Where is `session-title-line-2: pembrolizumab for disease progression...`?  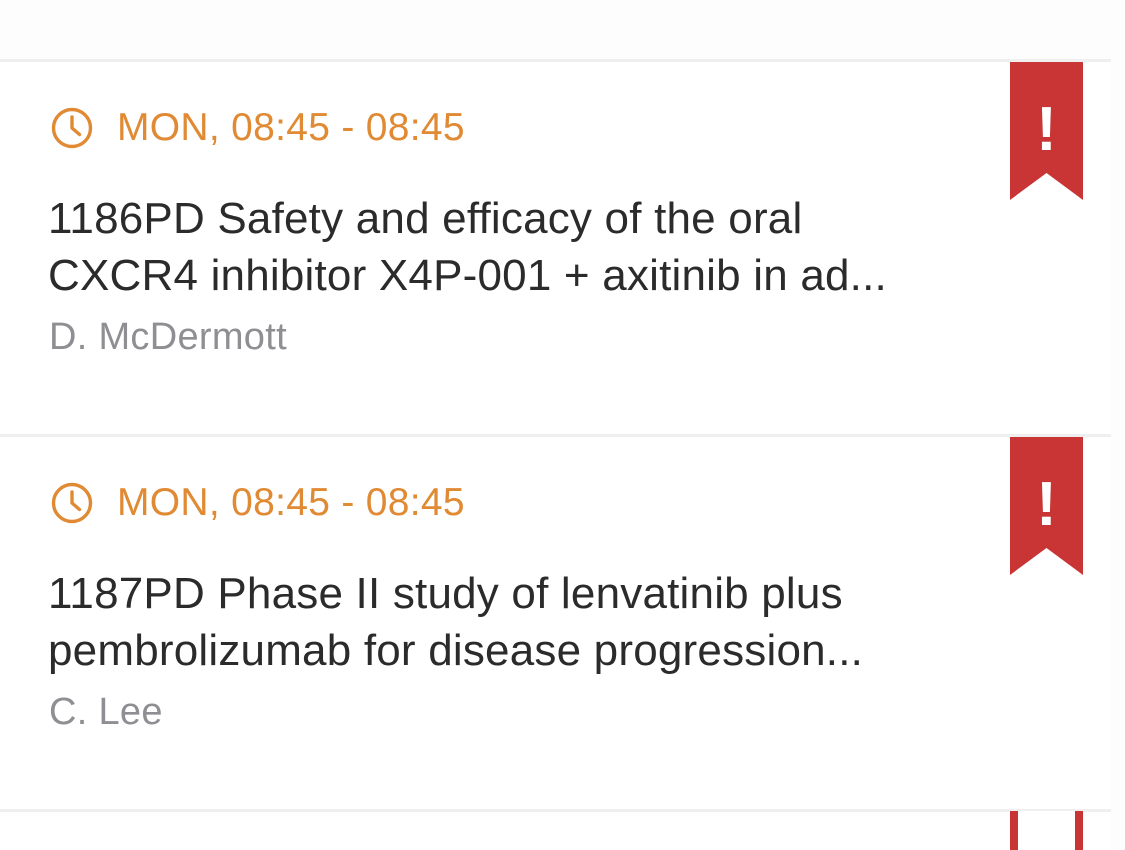 session-title-line-2: pembrolizumab for disease progression... is located at coordinates (456, 650).